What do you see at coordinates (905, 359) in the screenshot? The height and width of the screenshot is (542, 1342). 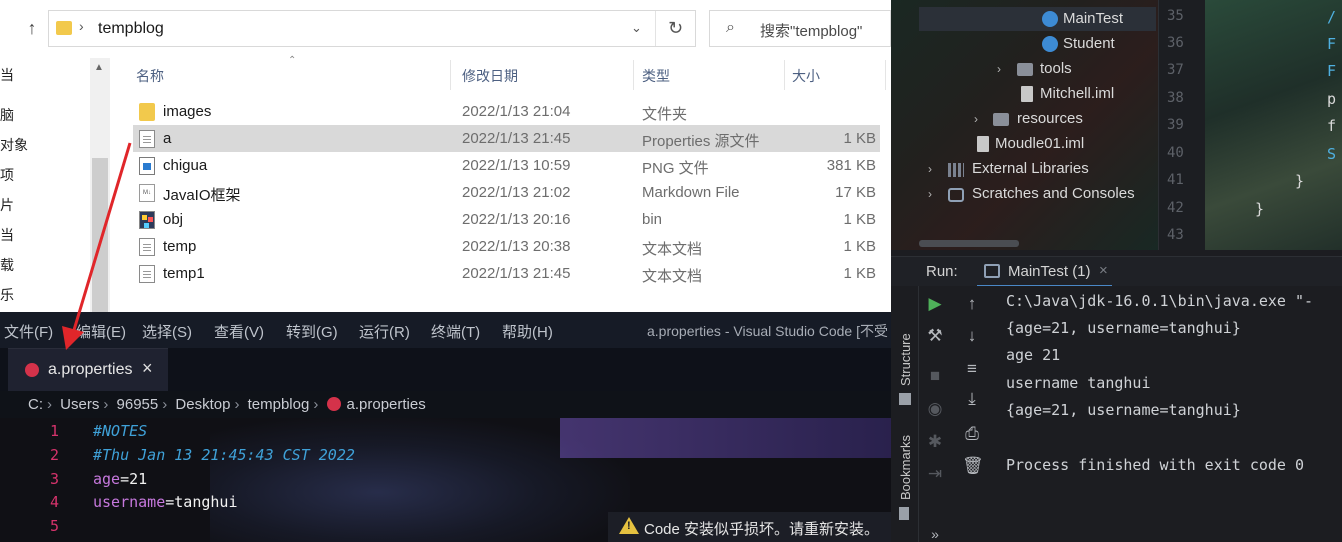 I see `structure-tool-label: Structure` at bounding box center [905, 359].